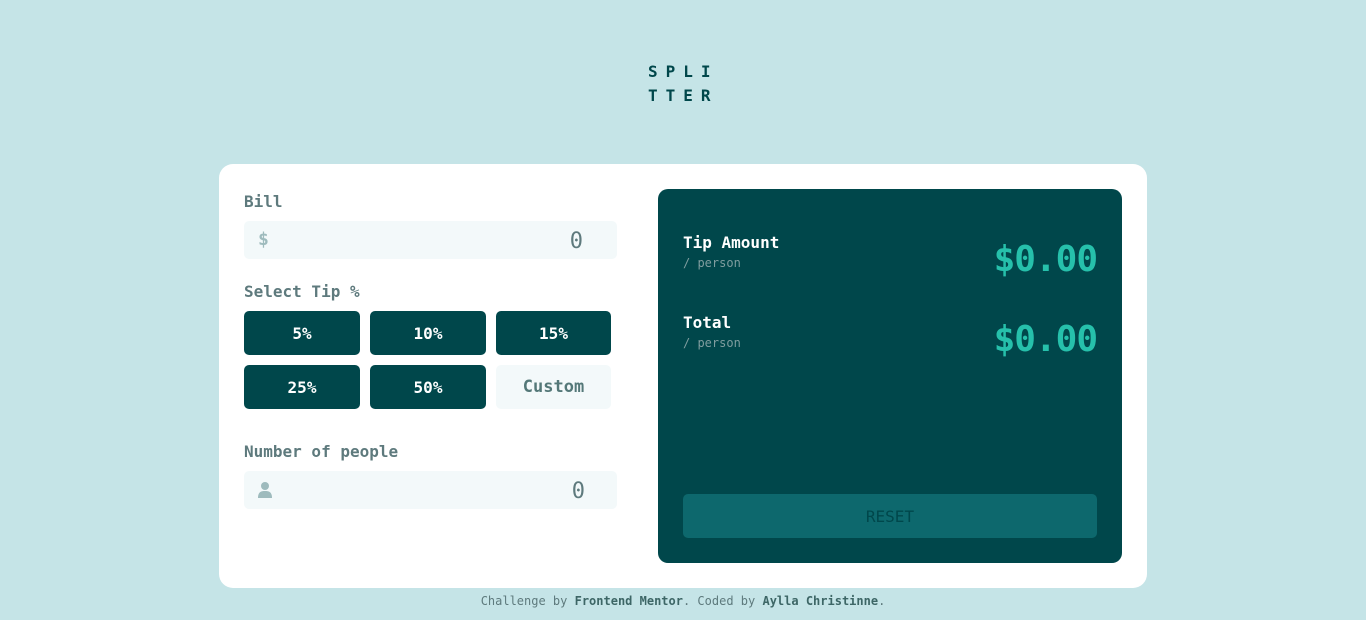 The width and height of the screenshot is (1366, 620). I want to click on tip-25-button: 25%, so click(302, 387).